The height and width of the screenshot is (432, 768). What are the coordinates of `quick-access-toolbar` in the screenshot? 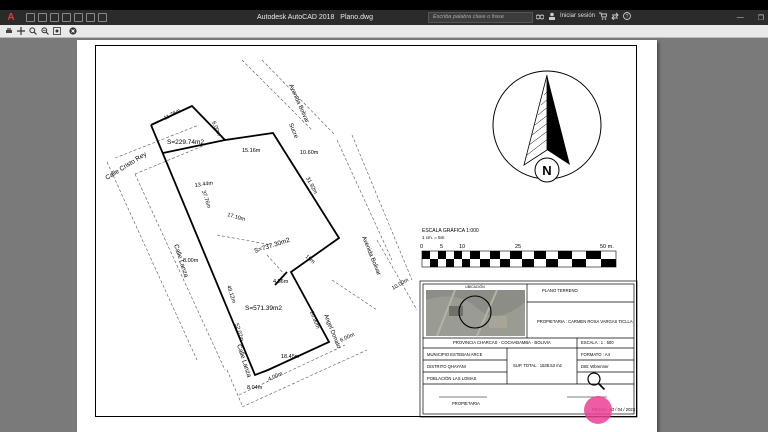 It's located at (66, 17).